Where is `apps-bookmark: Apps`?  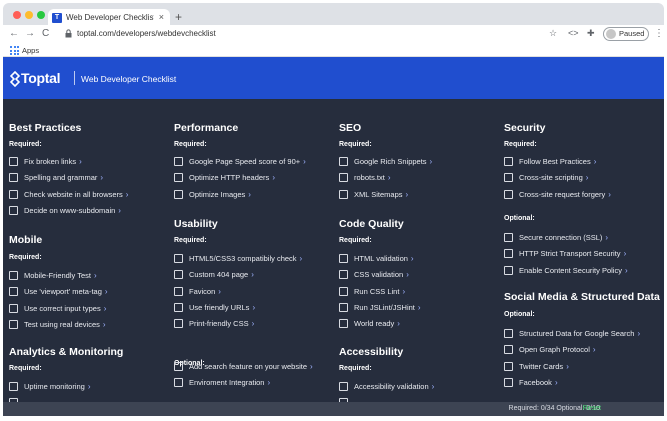
apps-bookmark: Apps is located at coordinates (30, 50).